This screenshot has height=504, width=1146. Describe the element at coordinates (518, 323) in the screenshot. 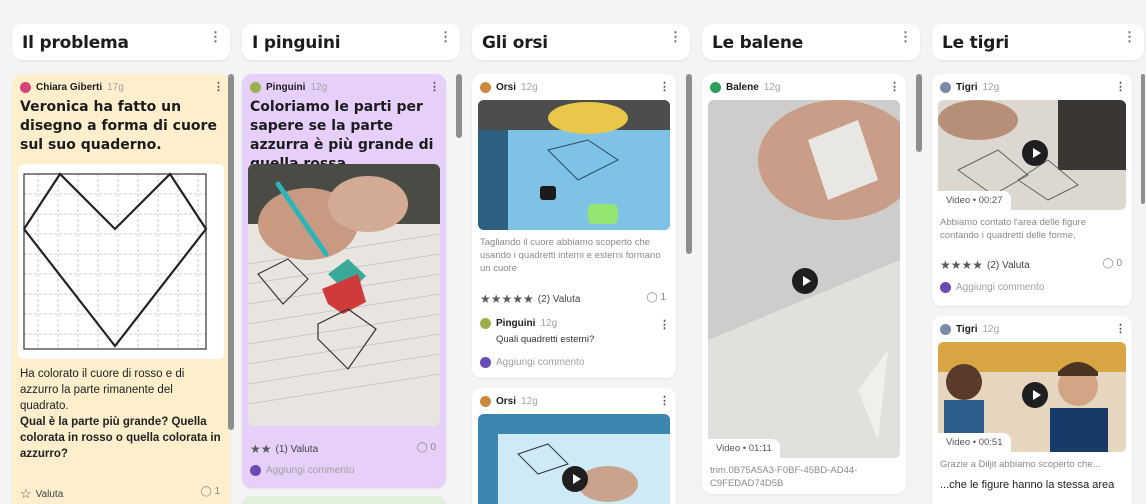

I see `comment-author: Pinguini 12g` at that location.